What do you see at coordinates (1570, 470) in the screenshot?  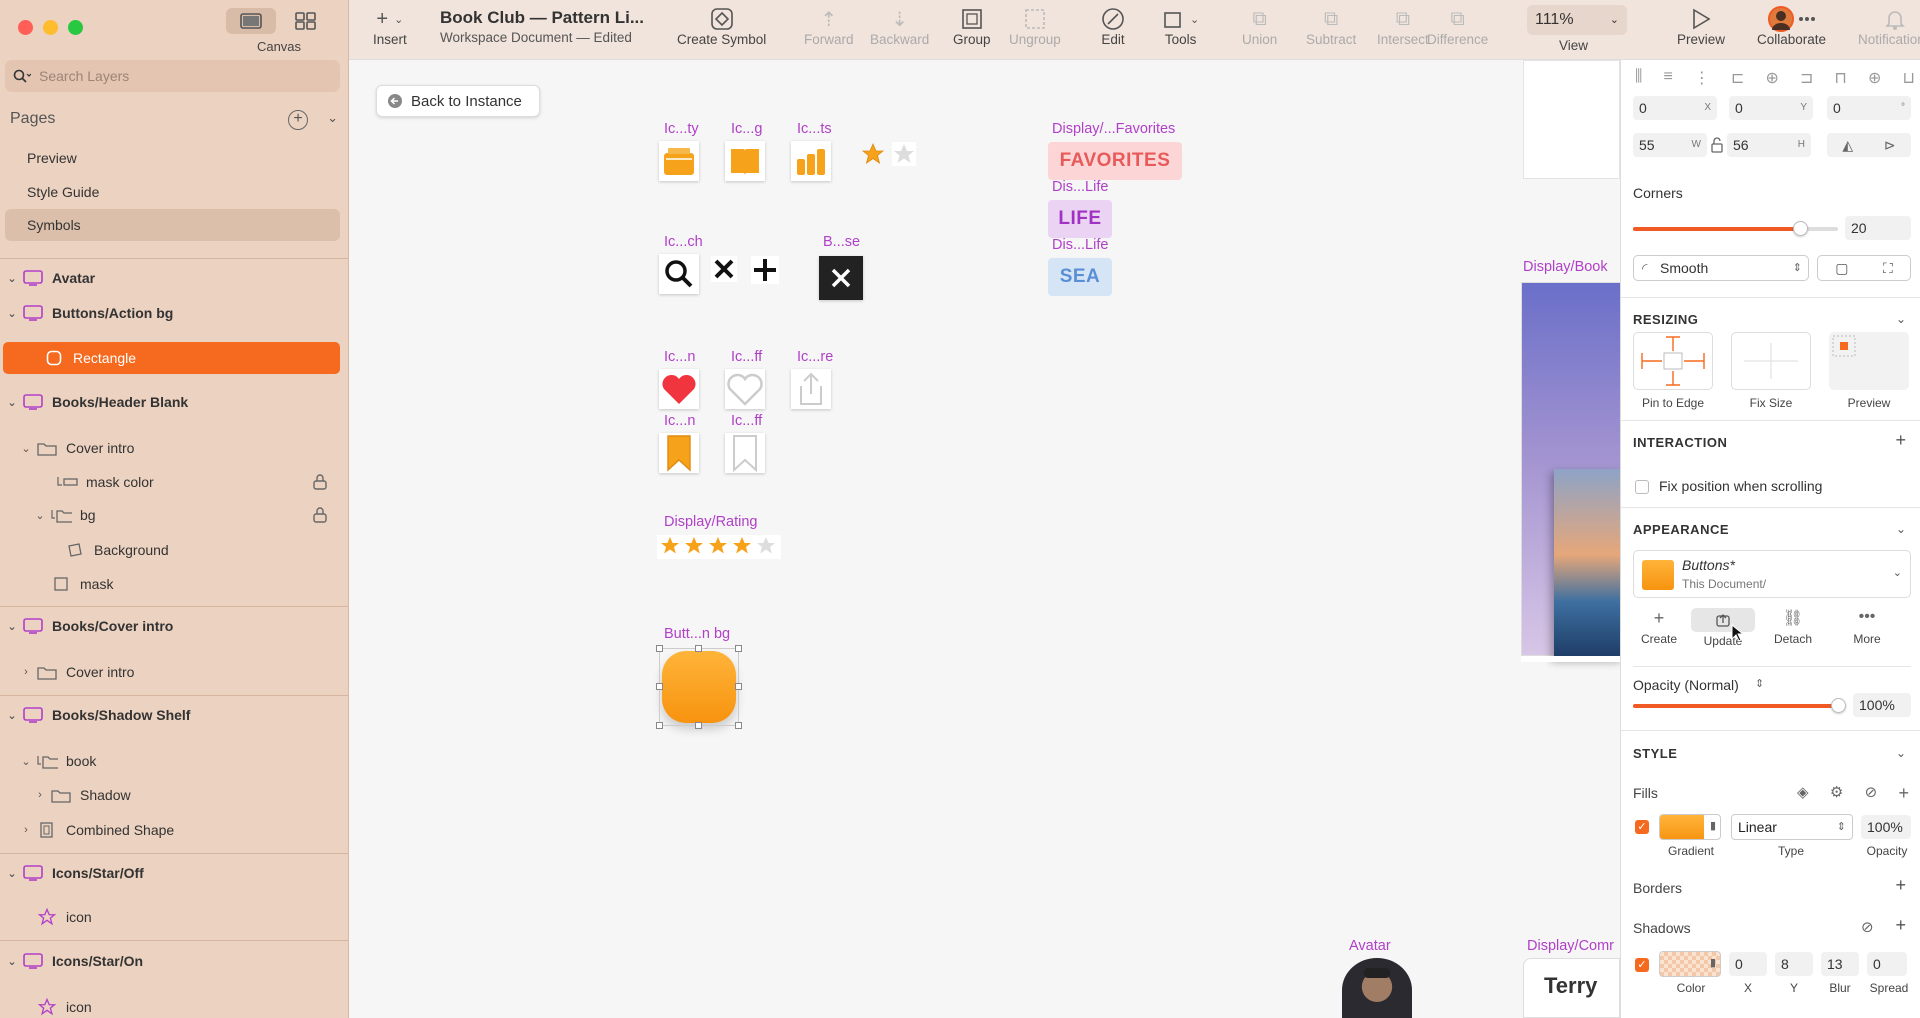 I see `display-book-artboard` at bounding box center [1570, 470].